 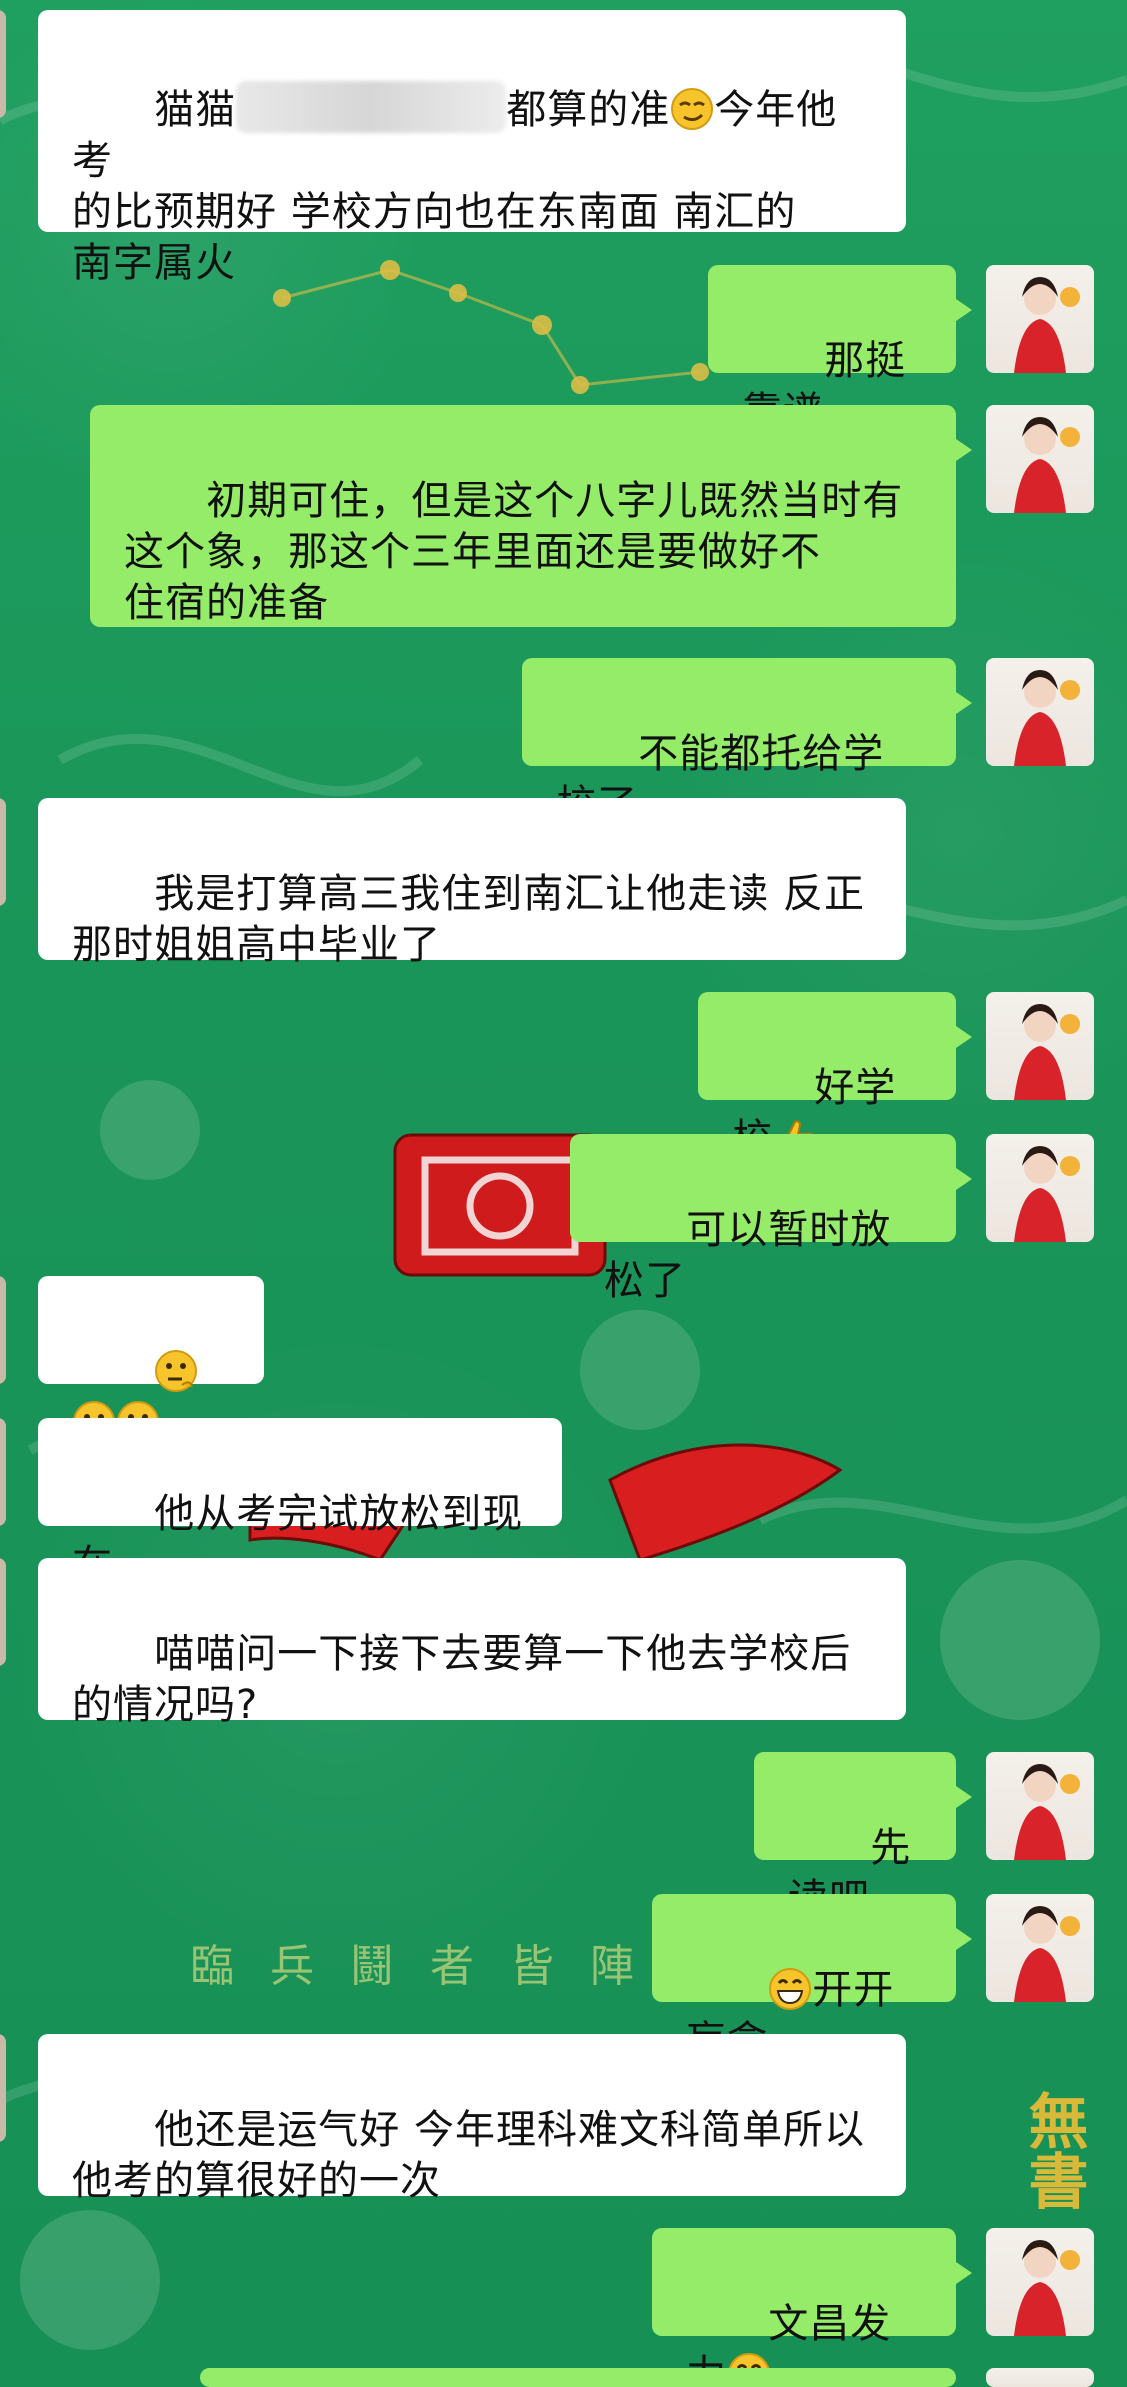 What do you see at coordinates (371, 107) in the screenshot?
I see `redacted-name` at bounding box center [371, 107].